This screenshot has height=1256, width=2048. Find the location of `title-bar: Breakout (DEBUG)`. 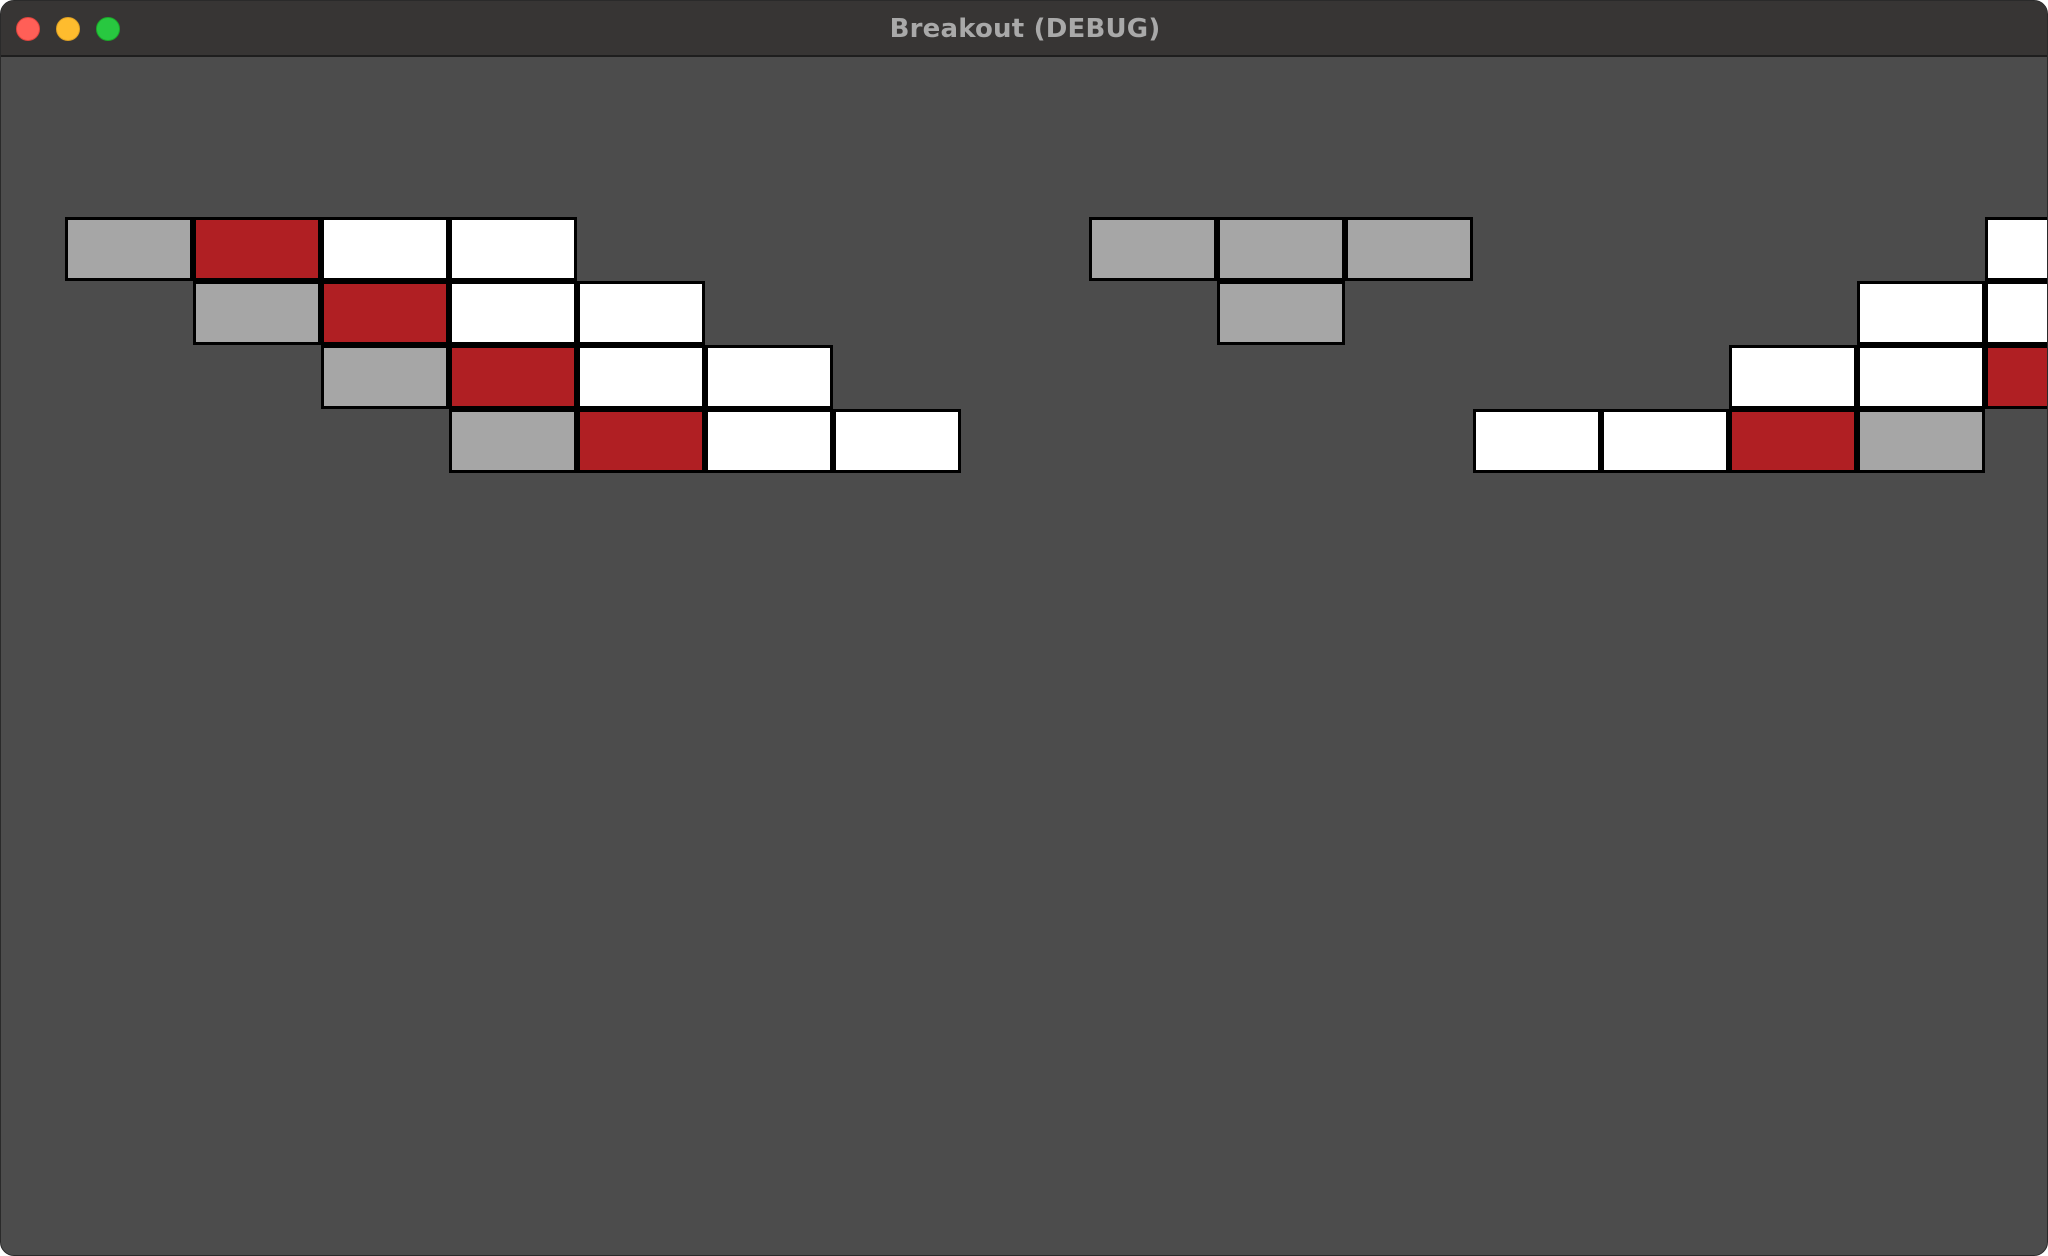

title-bar: Breakout (DEBUG) is located at coordinates (1024, 29).